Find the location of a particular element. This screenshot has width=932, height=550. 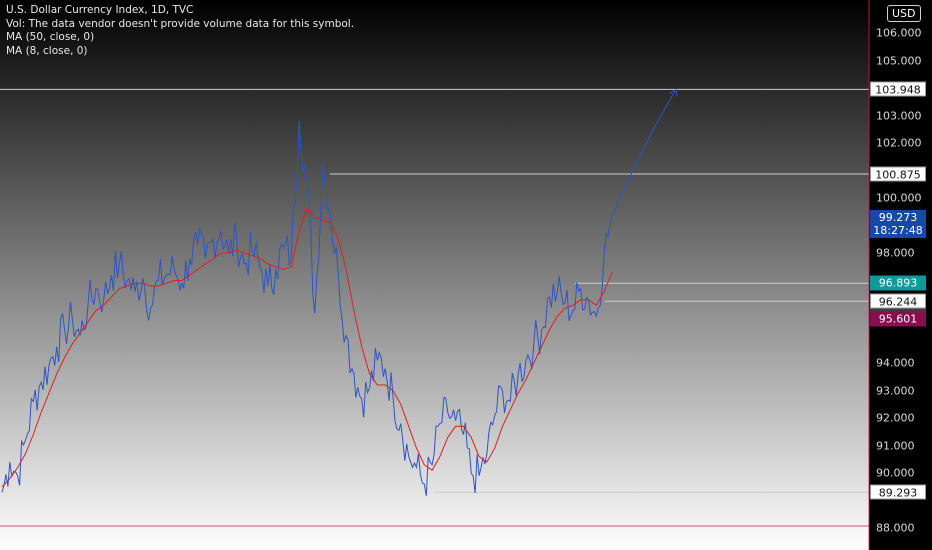

axis-tick-label: 91.000 is located at coordinates (895, 445).